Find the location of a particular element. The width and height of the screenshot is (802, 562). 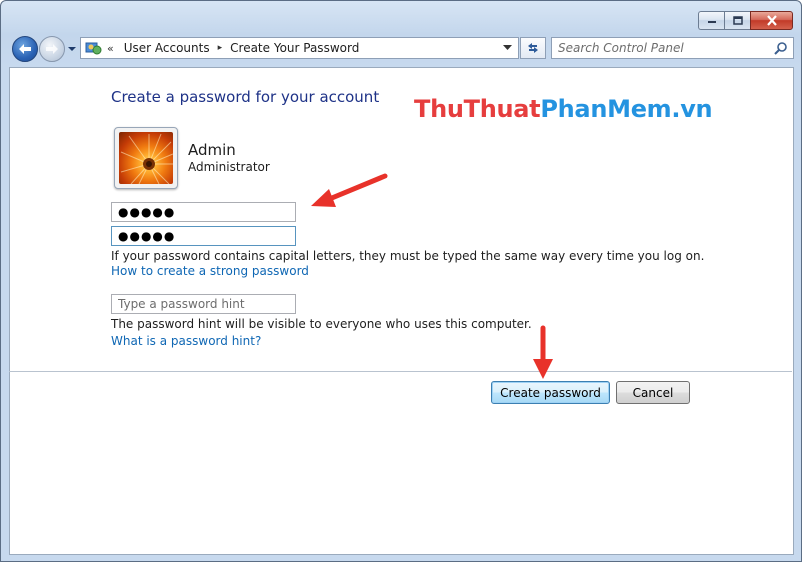

strong-password-link: How to create a strong password is located at coordinates (210, 271).